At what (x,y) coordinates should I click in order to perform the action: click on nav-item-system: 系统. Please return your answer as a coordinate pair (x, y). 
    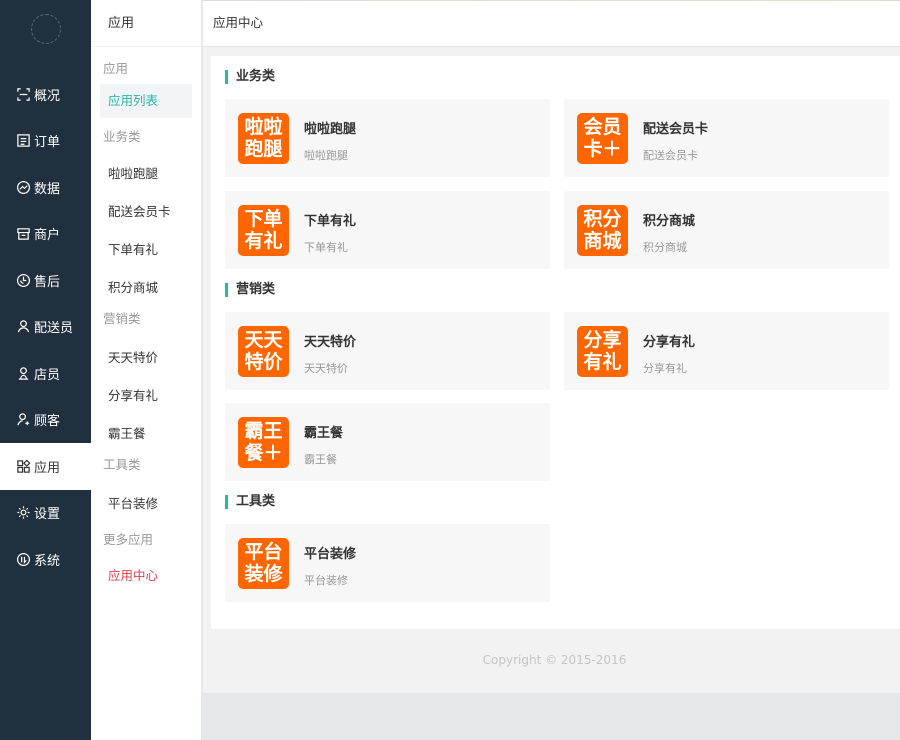
    Looking at the image, I should click on (45, 559).